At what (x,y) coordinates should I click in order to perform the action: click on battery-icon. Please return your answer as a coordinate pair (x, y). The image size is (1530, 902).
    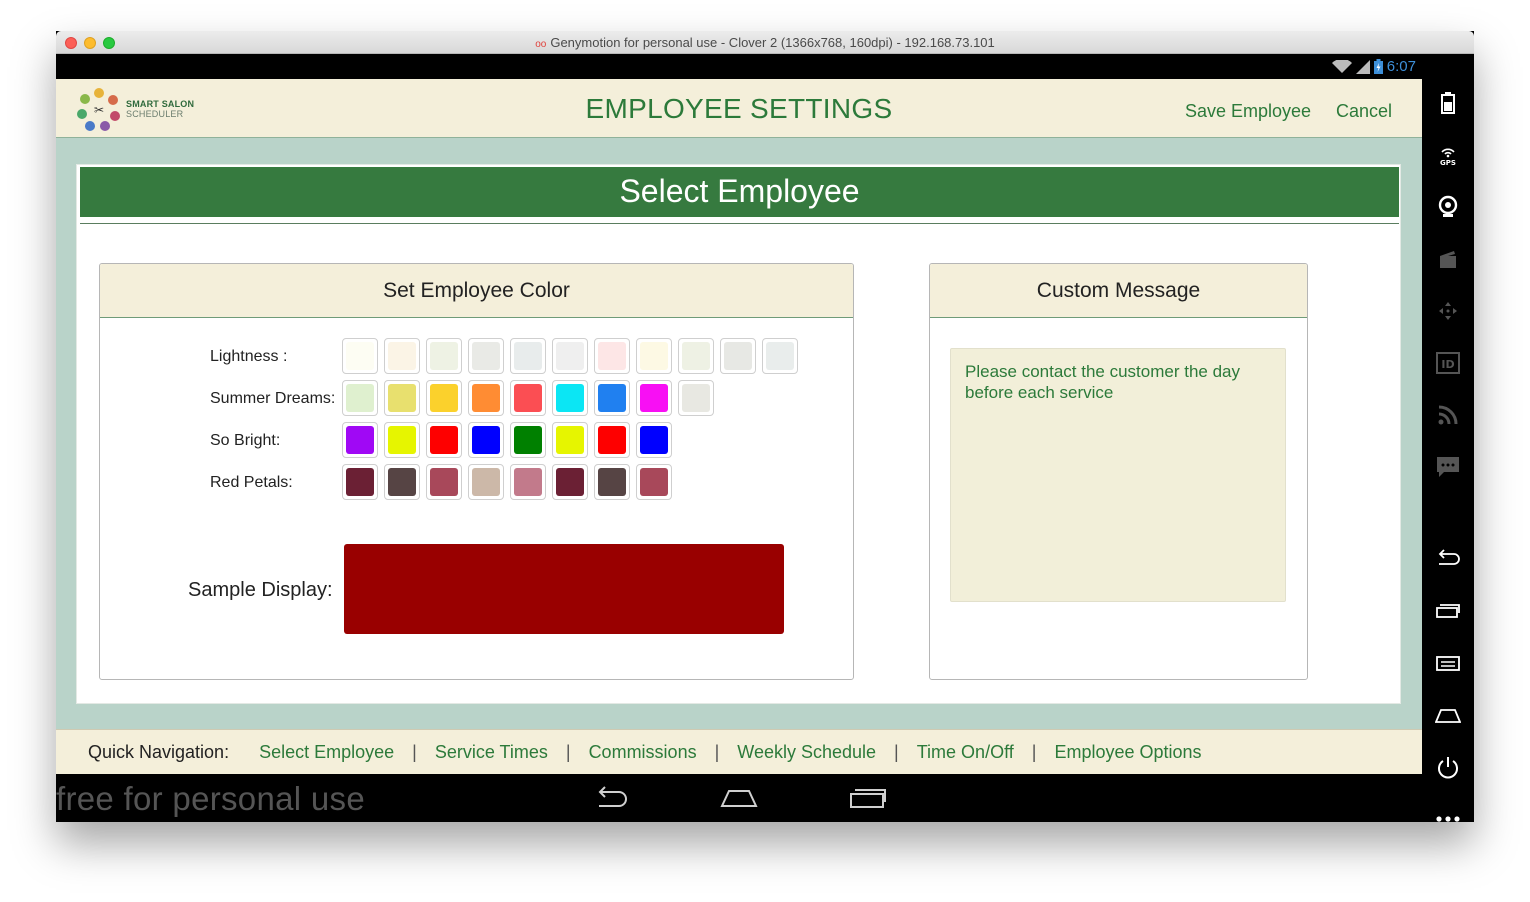
    Looking at the image, I should click on (1448, 103).